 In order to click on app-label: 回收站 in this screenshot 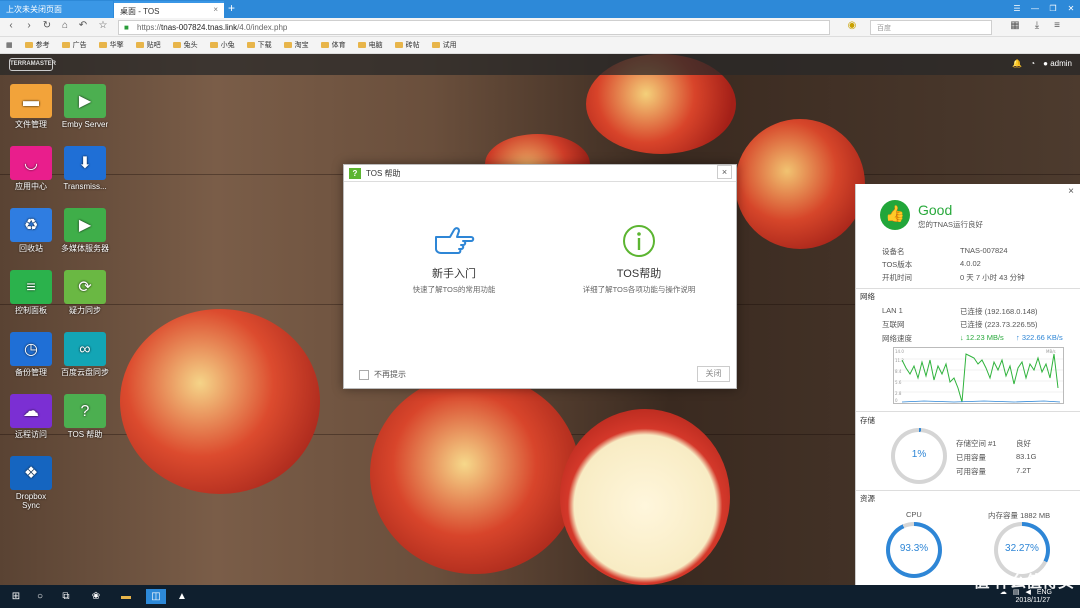, I will do `click(31, 248)`.